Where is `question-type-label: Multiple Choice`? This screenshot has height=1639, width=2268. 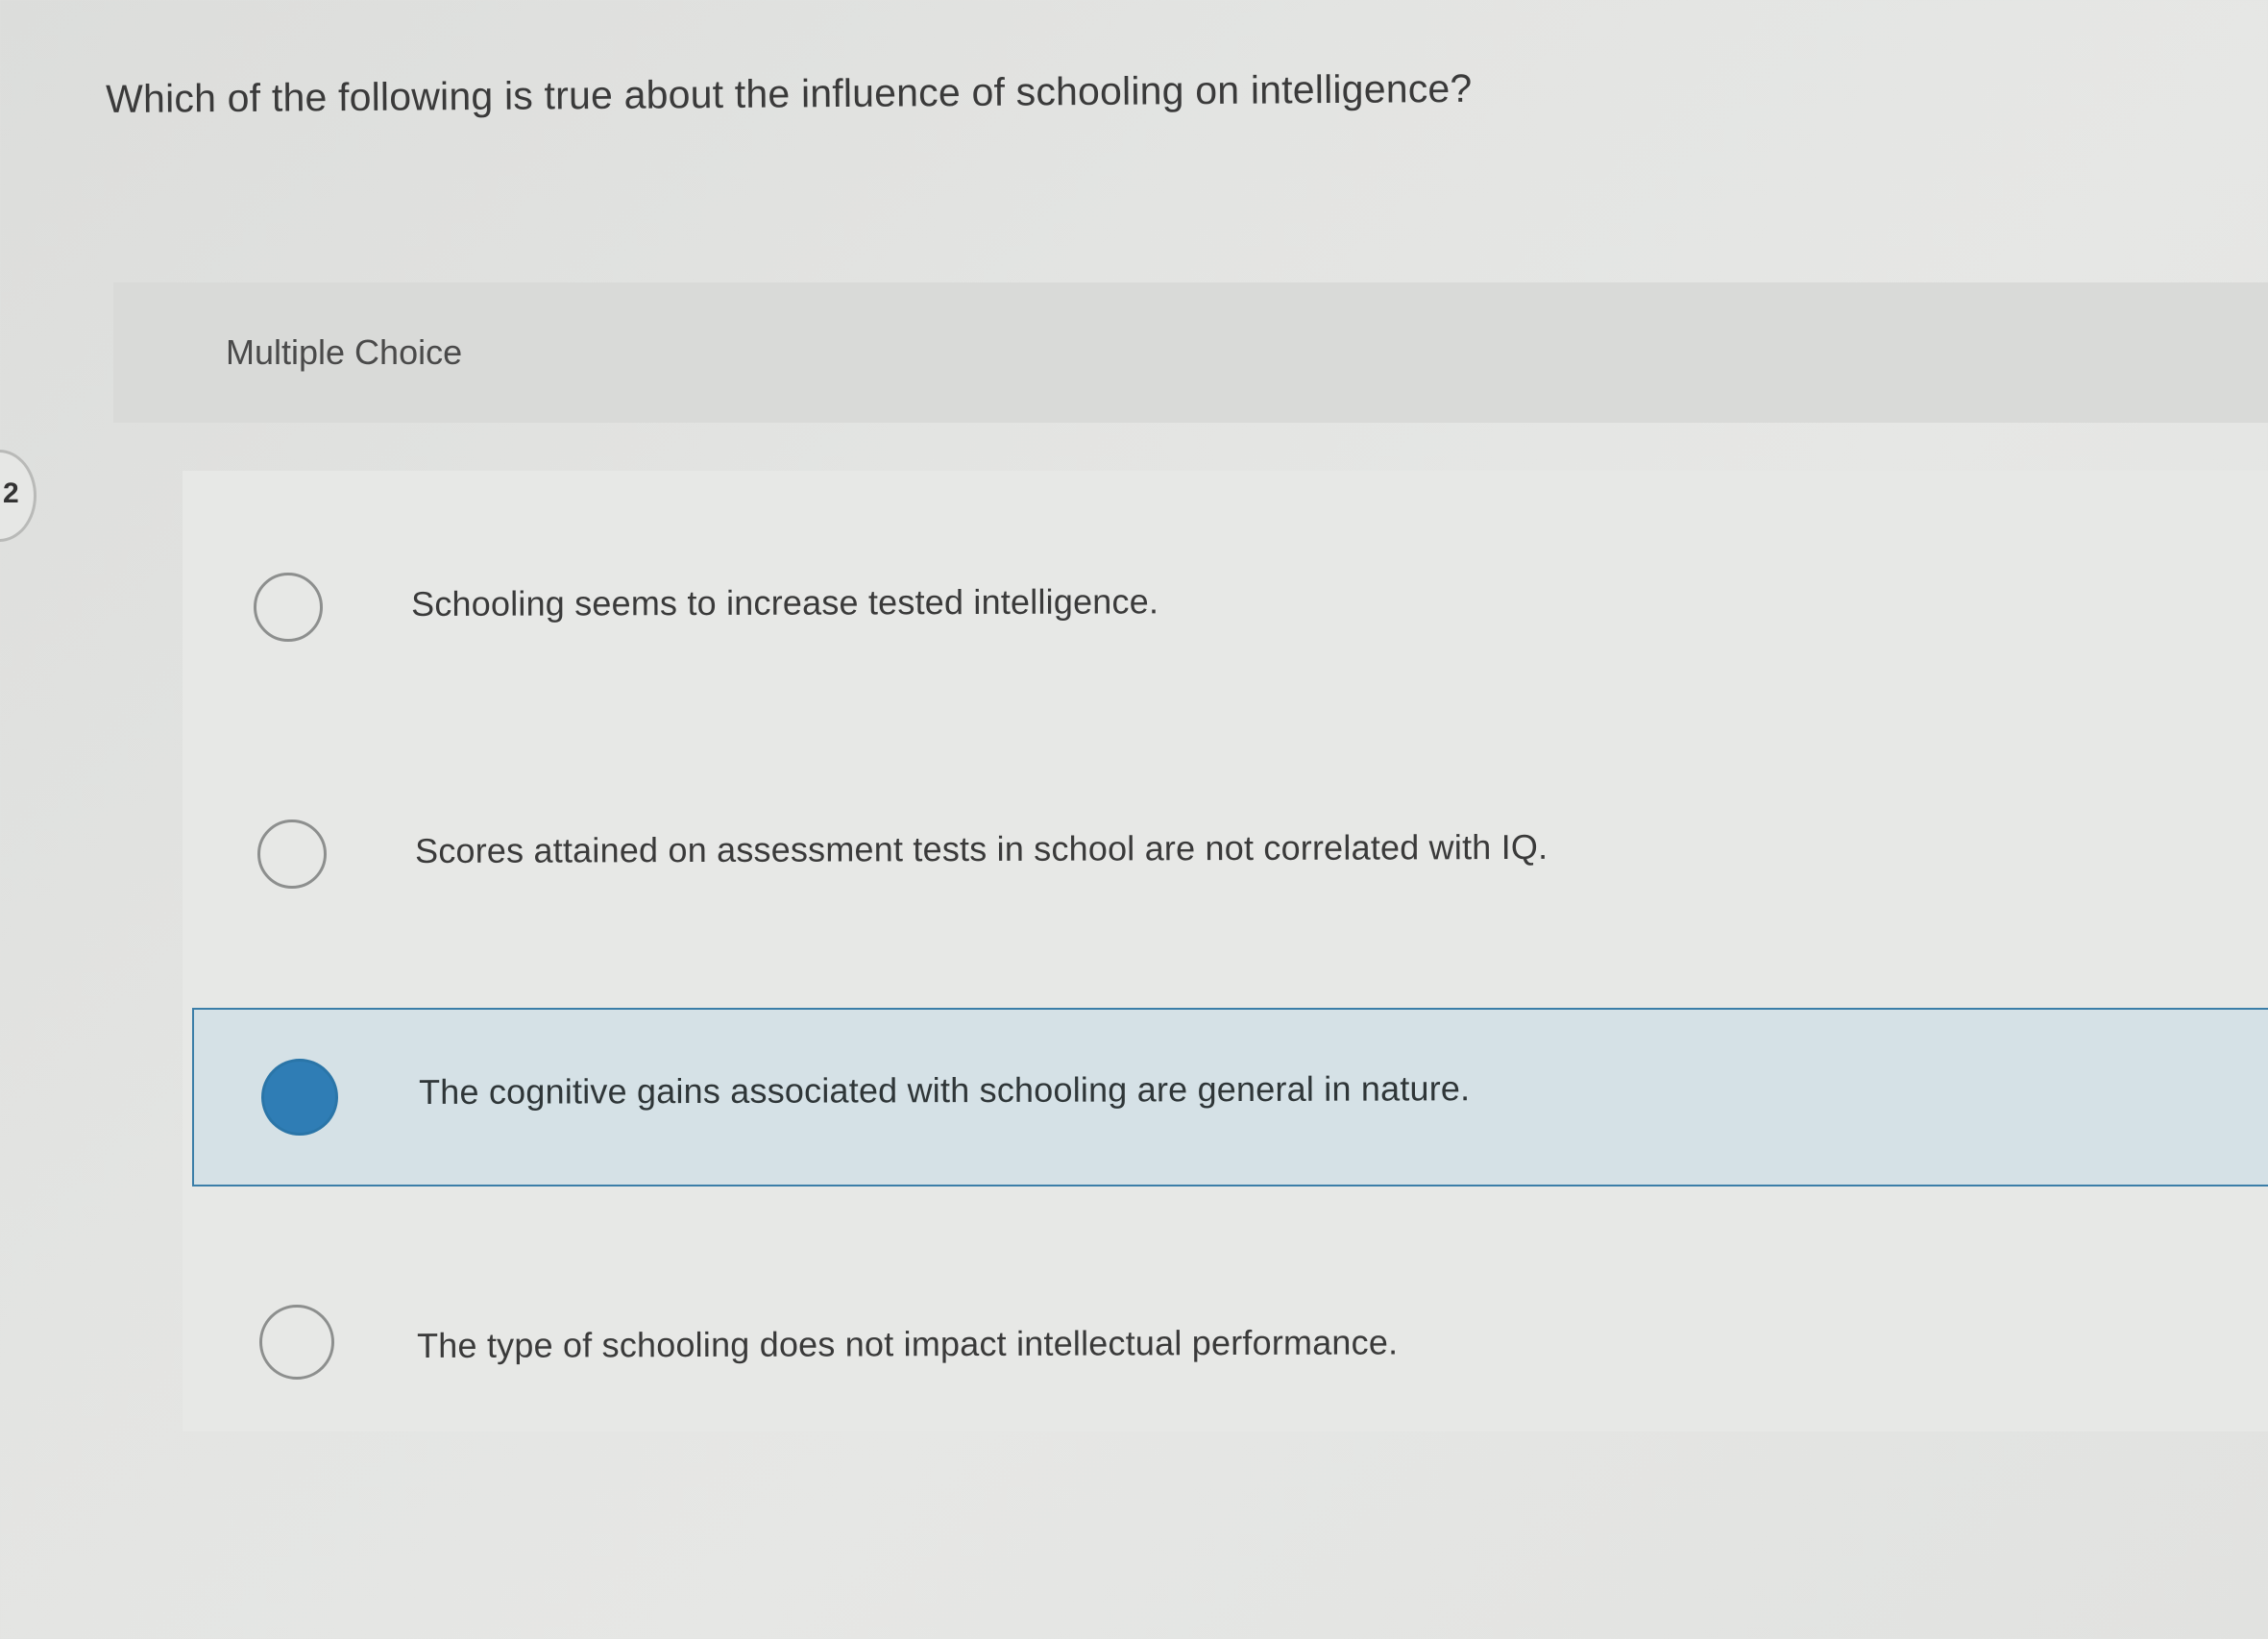 question-type-label: Multiple Choice is located at coordinates (344, 352).